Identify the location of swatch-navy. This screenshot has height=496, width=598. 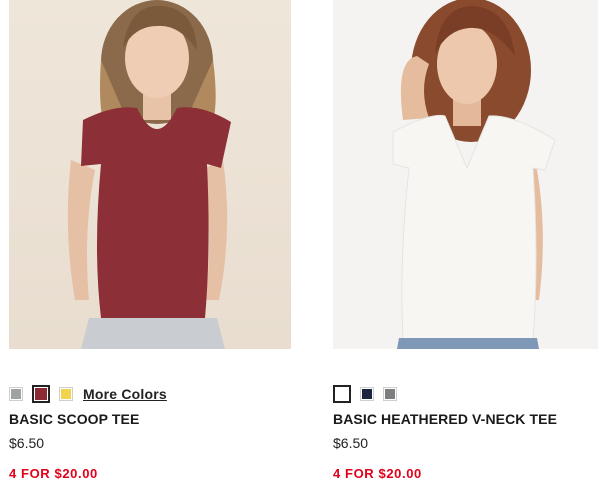
(367, 394).